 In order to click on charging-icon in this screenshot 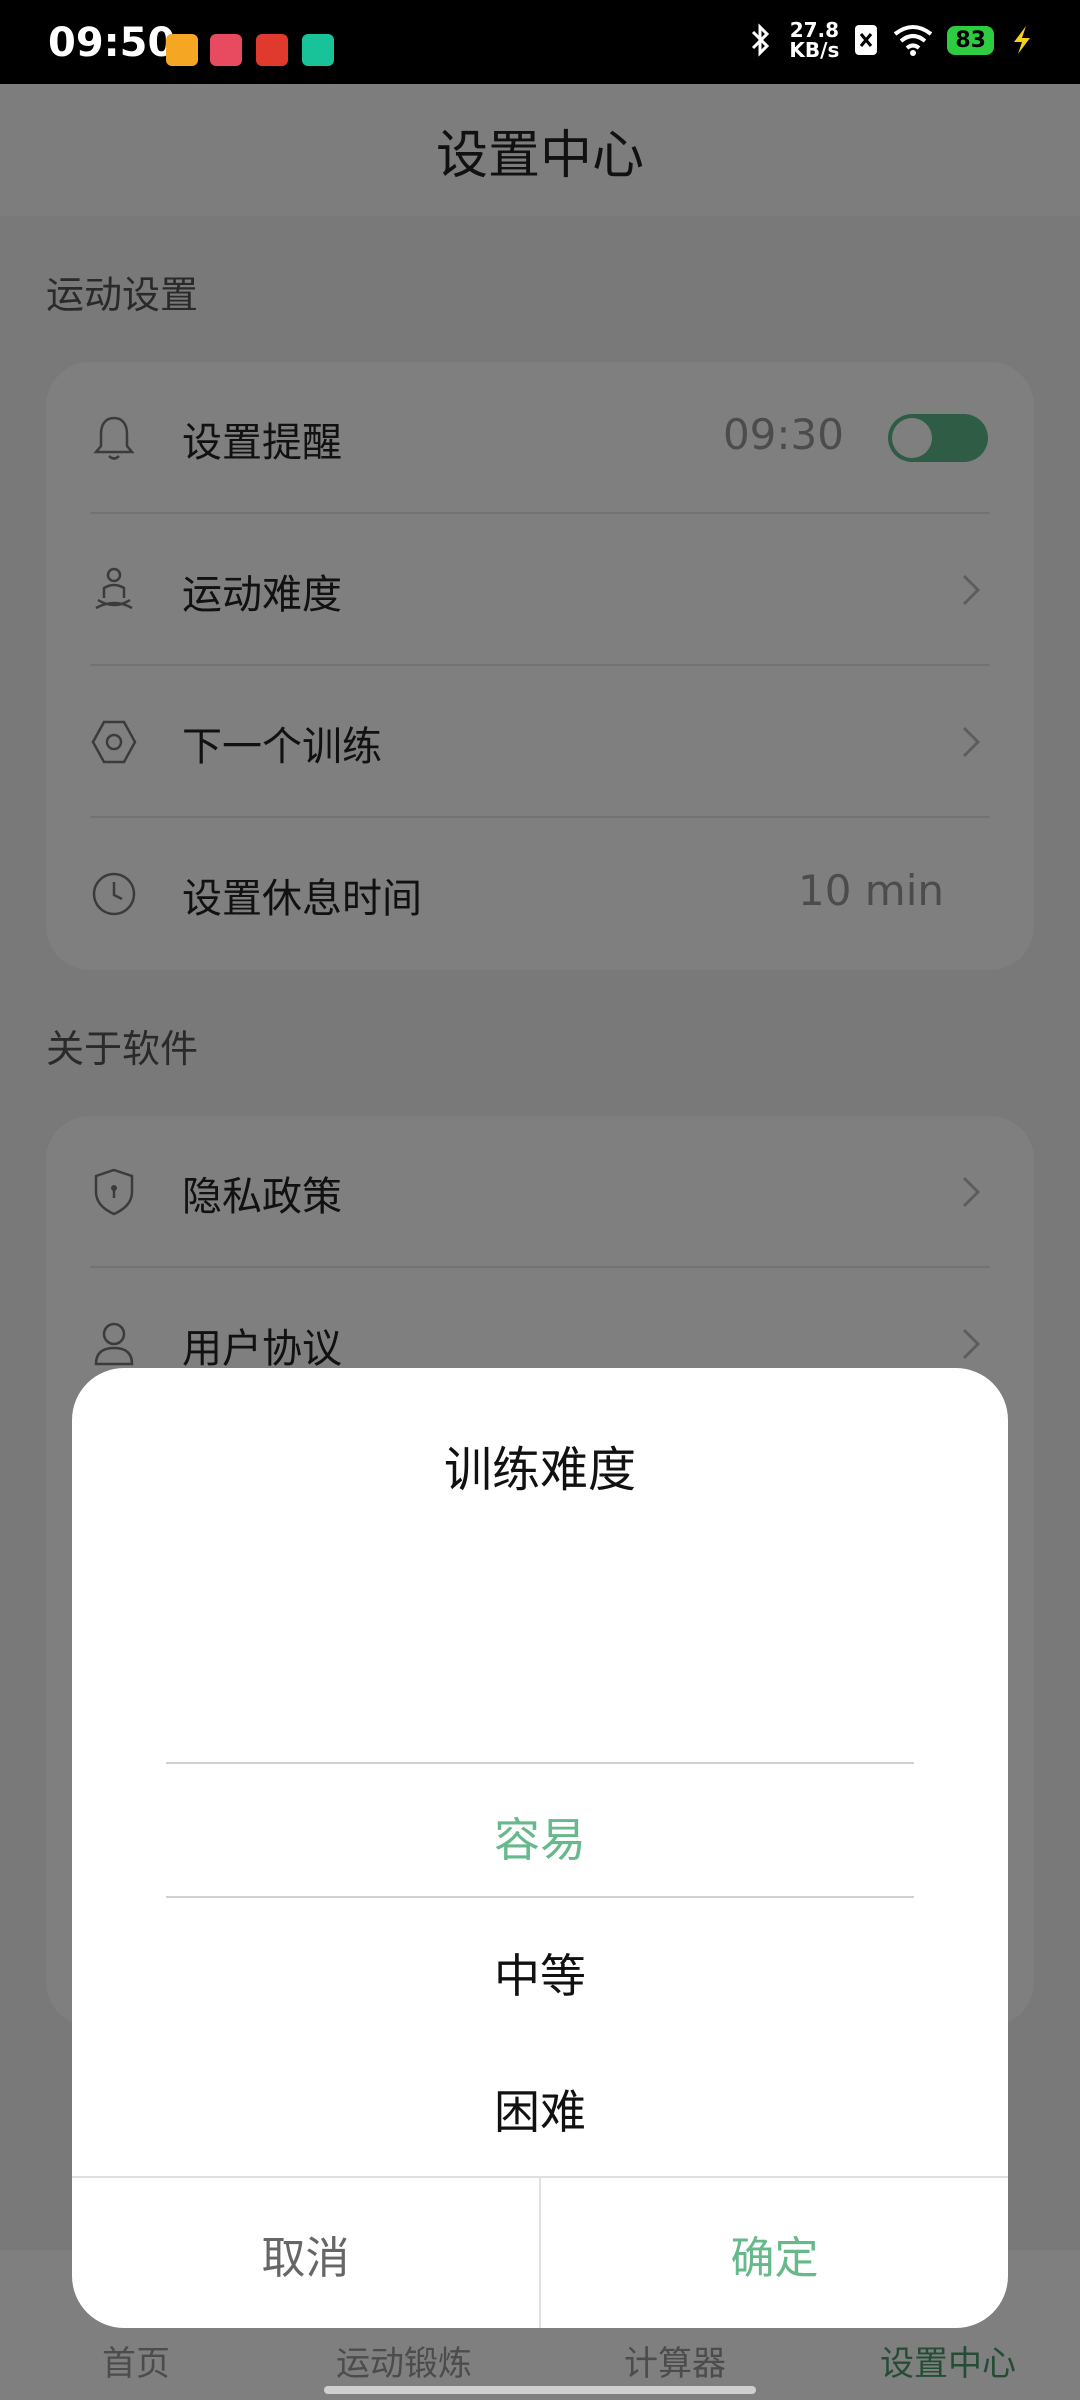, I will do `click(1022, 40)`.